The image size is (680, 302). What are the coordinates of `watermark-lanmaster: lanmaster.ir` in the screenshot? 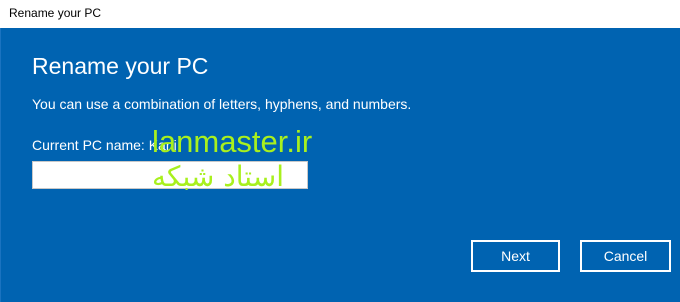 It's located at (232, 141).